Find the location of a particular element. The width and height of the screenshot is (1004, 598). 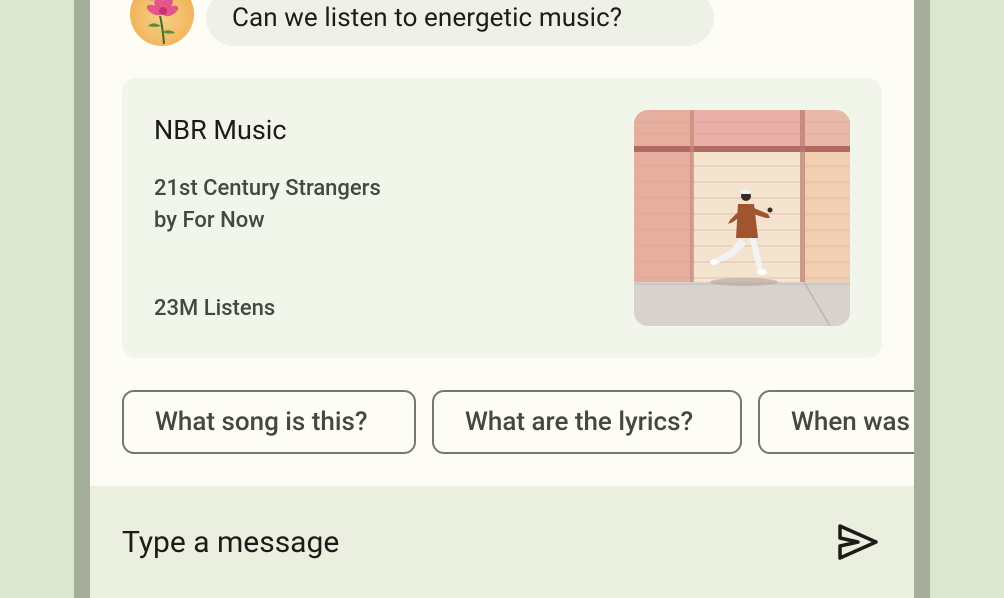

suggestion-chip-release: When was is located at coordinates (836, 422).